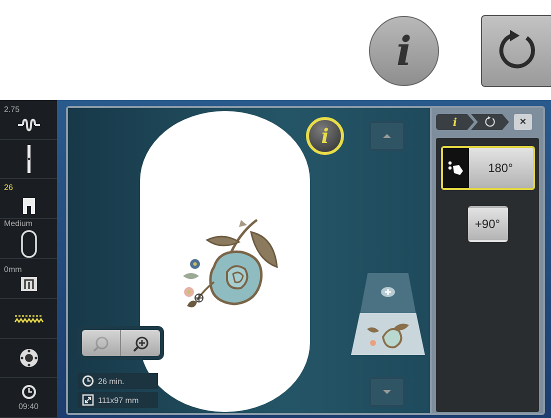 The image size is (551, 418). What do you see at coordinates (29, 284) in the screenshot?
I see `stitch-plate-icon` at bounding box center [29, 284].